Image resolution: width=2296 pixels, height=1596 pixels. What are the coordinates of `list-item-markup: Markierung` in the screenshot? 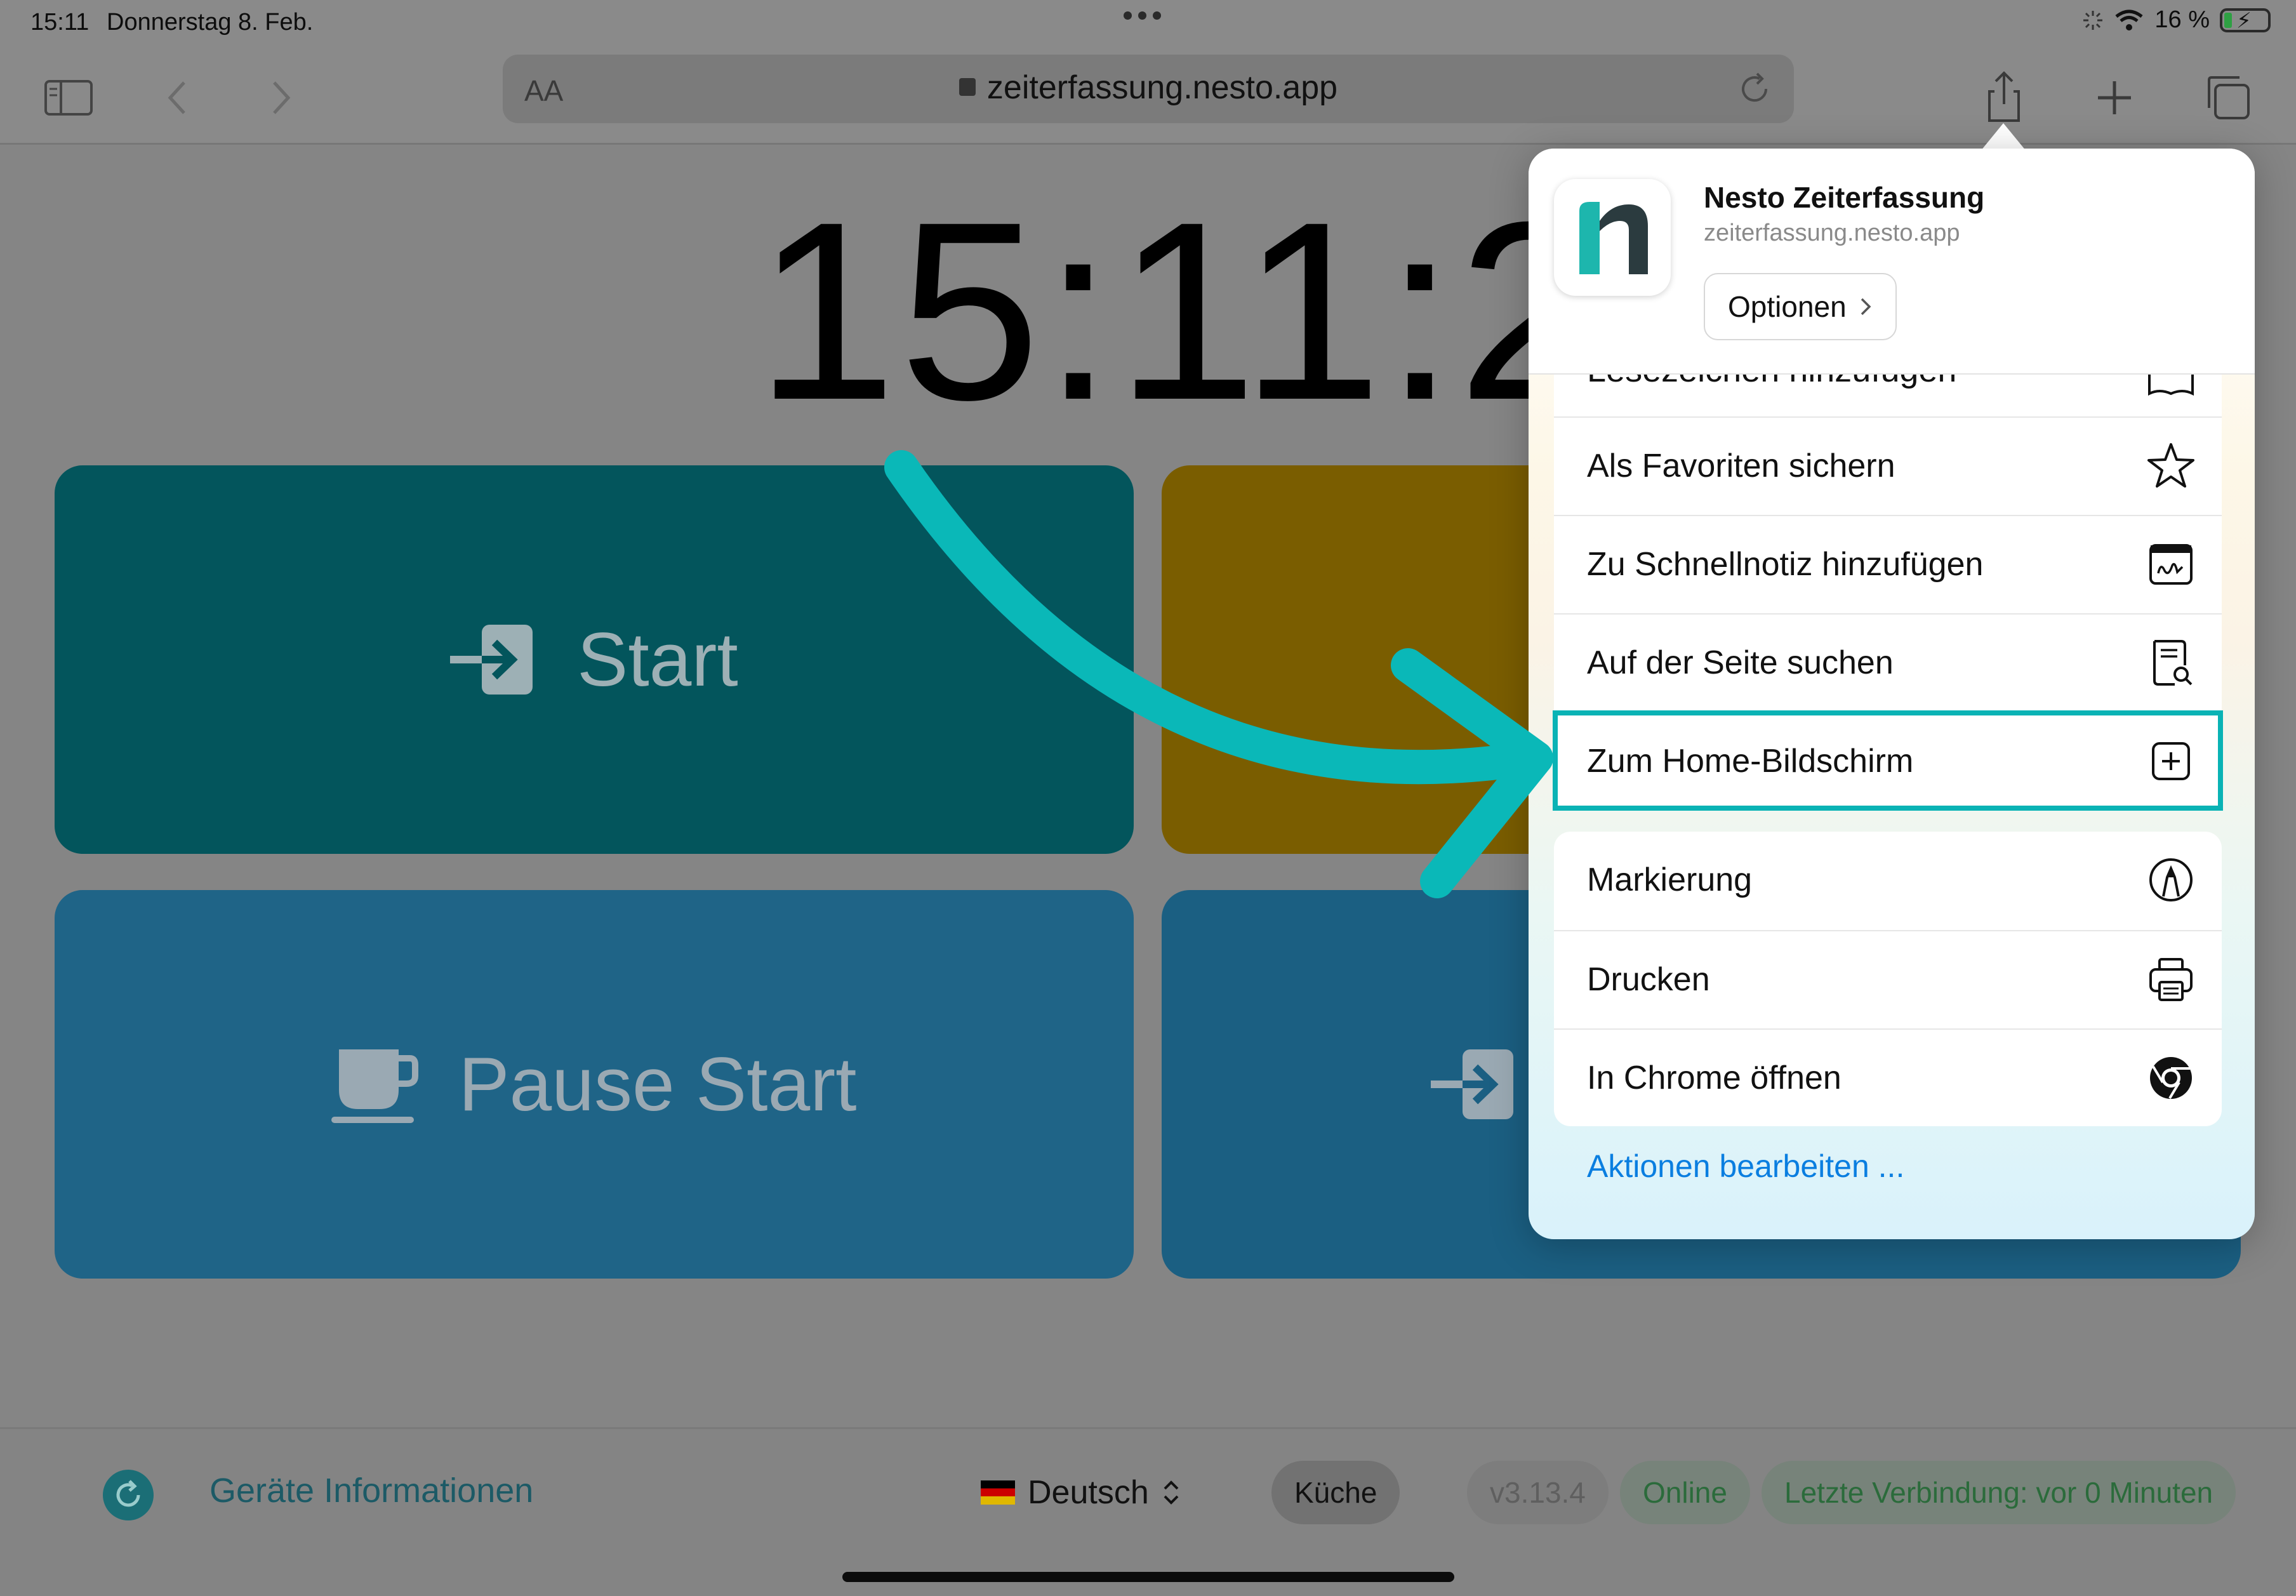 It's located at (1888, 880).